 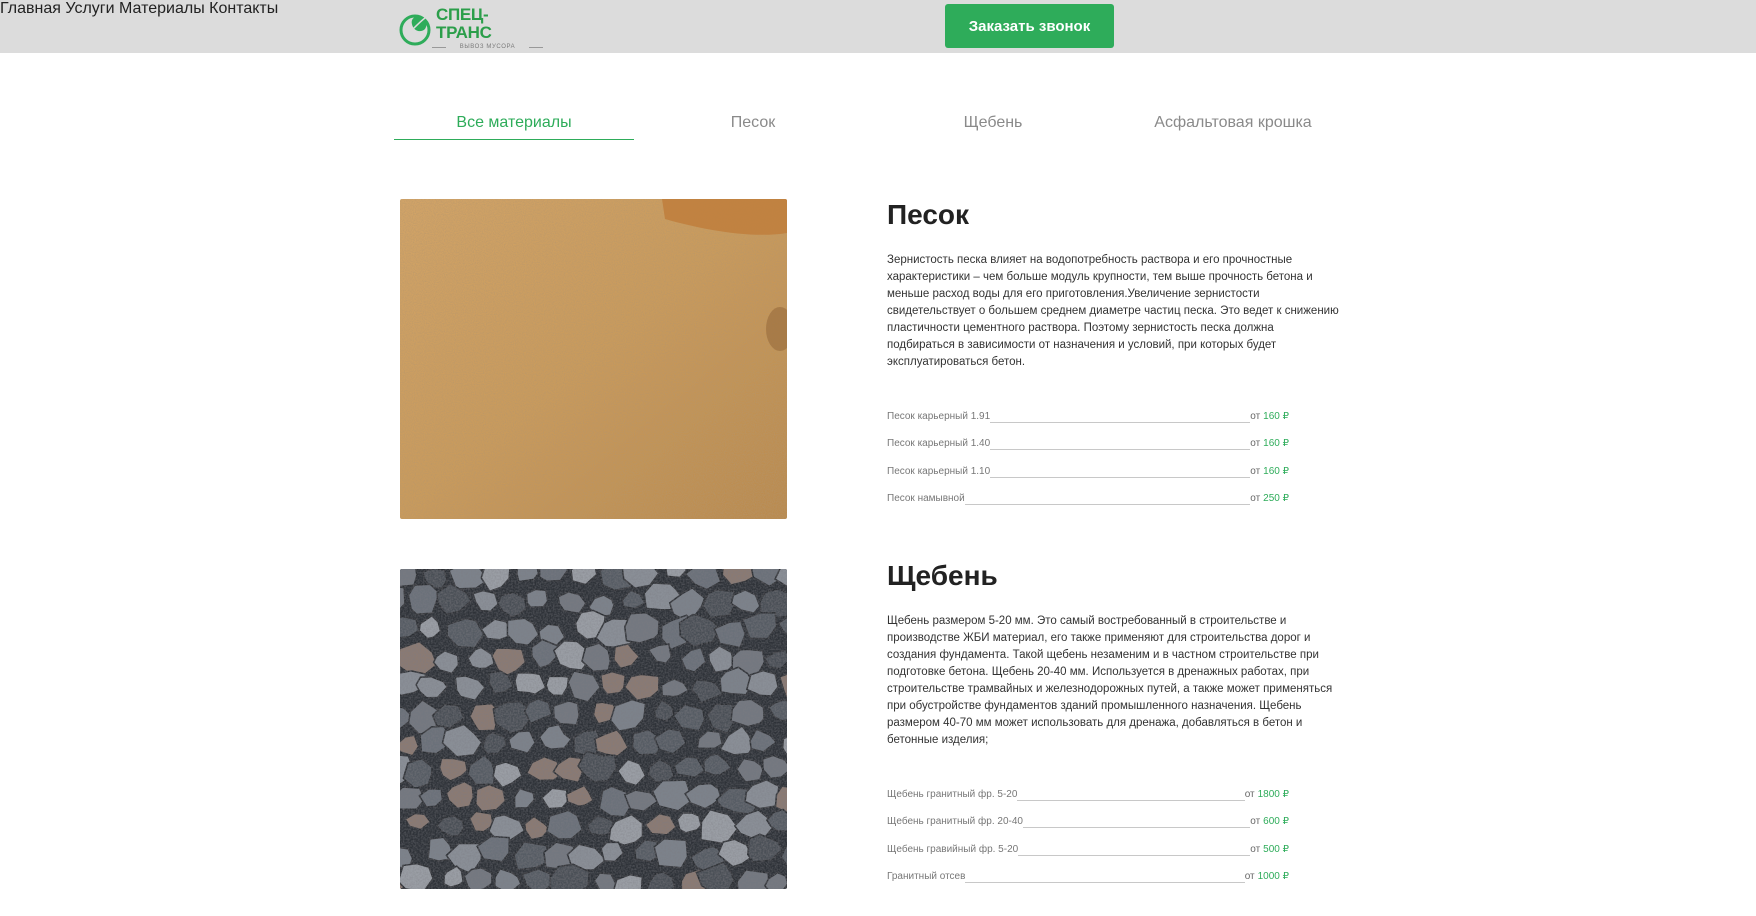 What do you see at coordinates (753, 127) in the screenshot?
I see `tab-sand: Песок` at bounding box center [753, 127].